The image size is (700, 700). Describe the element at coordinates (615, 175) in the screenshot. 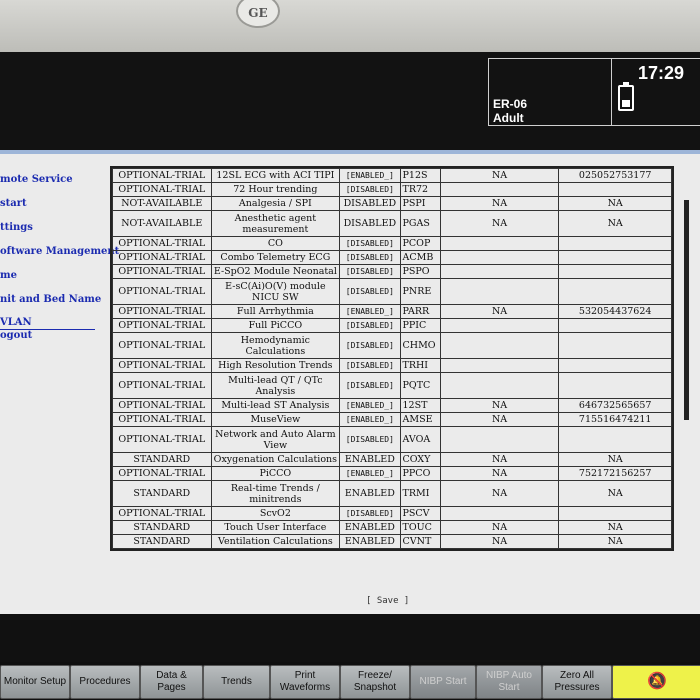

I see `serial-cell: 025052753177` at that location.